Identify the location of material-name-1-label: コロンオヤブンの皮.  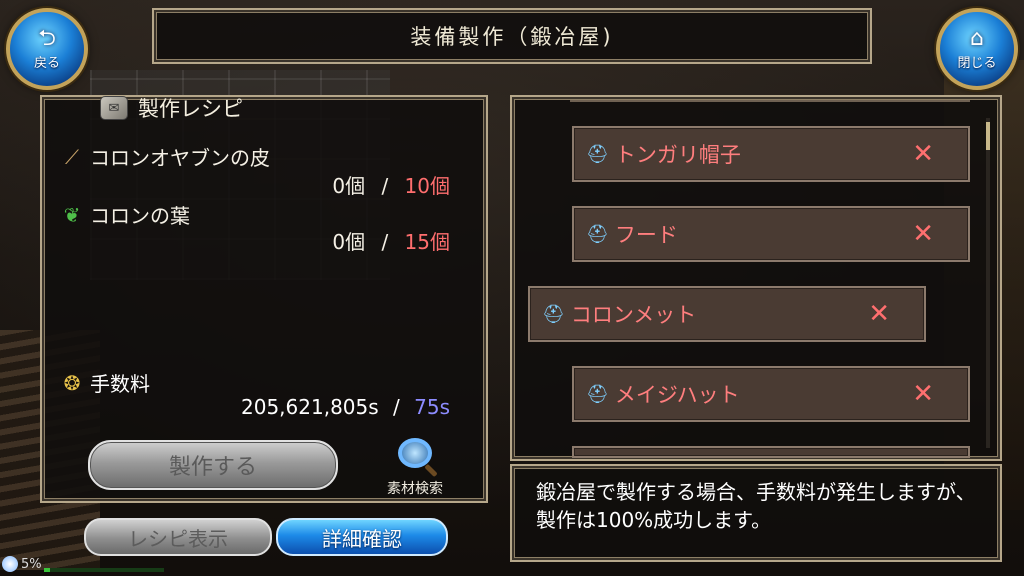
(180, 158).